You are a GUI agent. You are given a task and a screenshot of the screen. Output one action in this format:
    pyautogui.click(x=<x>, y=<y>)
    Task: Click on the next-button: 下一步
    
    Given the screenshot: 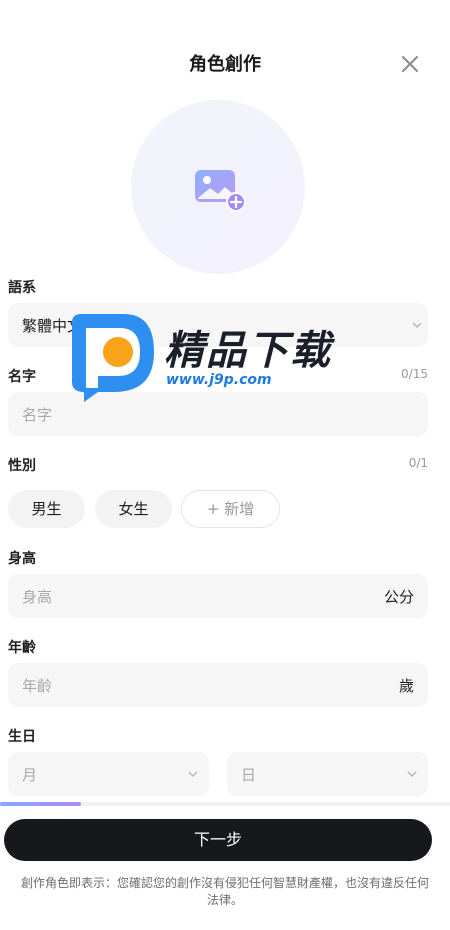 What is the action you would take?
    pyautogui.click(x=218, y=840)
    